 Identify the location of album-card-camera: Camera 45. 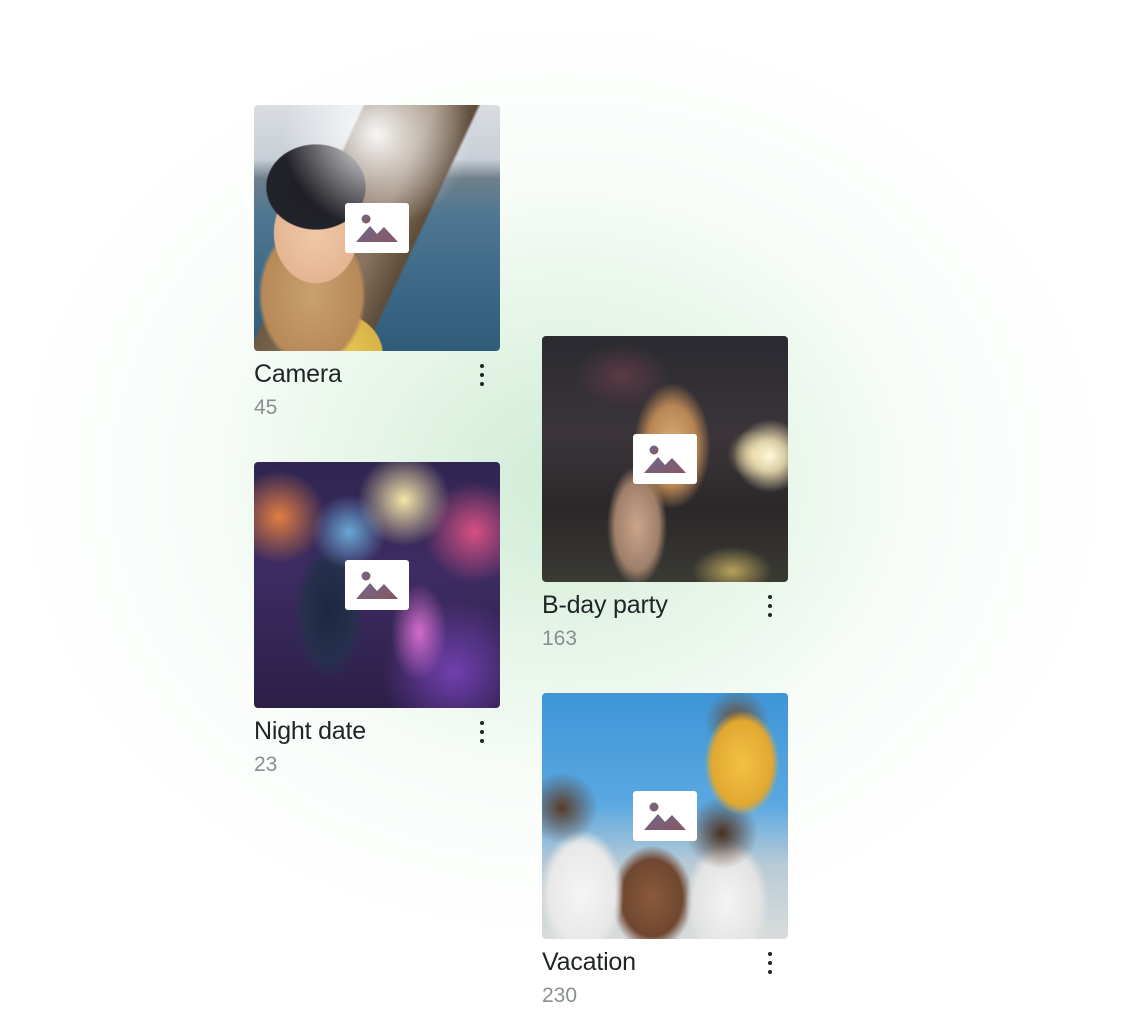
(377, 263).